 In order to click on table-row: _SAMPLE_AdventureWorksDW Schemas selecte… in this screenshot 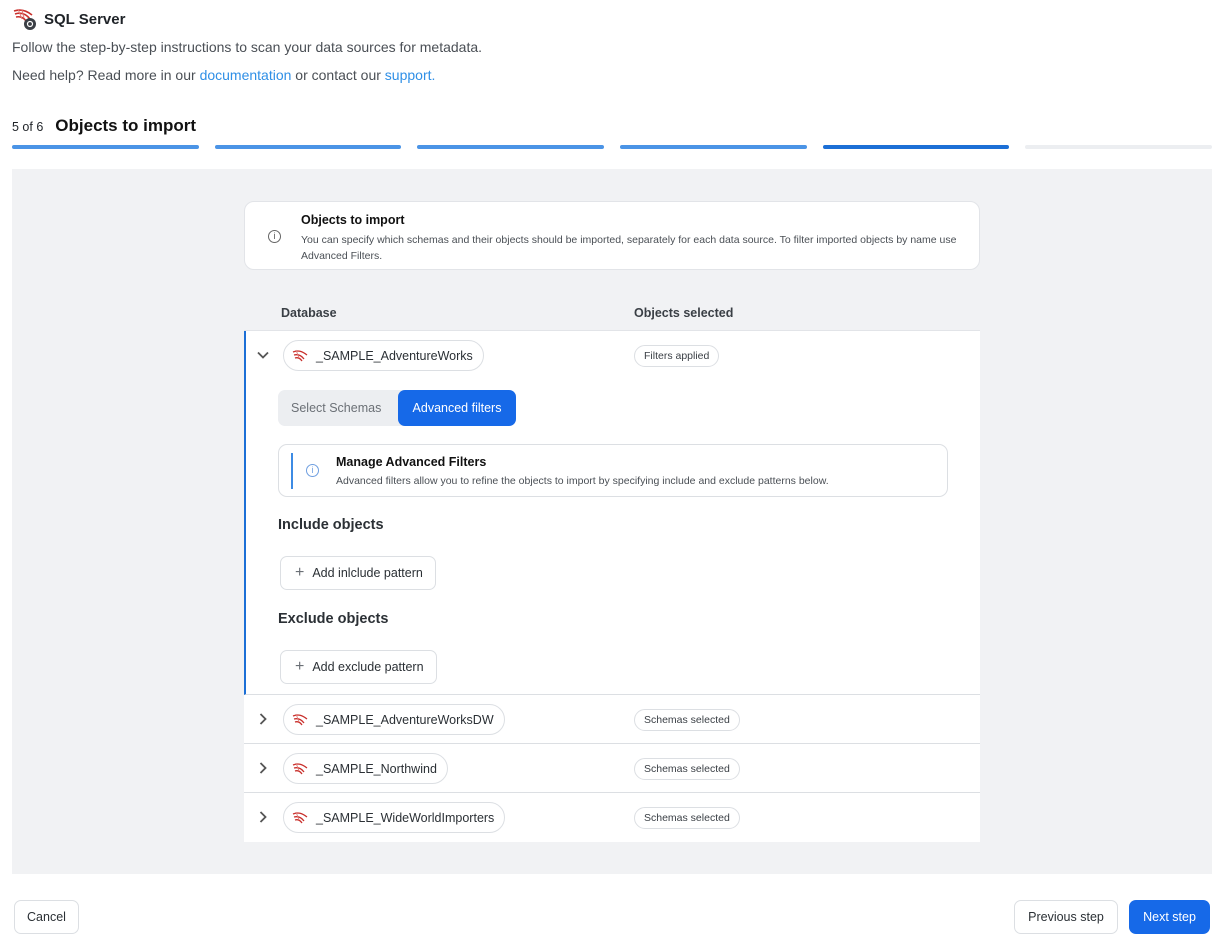, I will do `click(612, 719)`.